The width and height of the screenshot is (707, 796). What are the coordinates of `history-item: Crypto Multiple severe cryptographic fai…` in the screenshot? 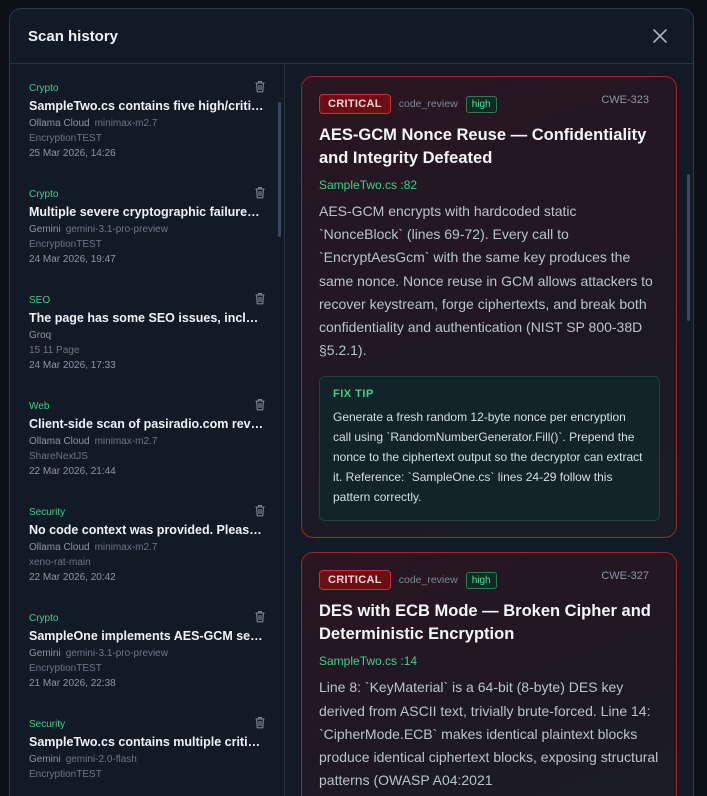 It's located at (147, 223).